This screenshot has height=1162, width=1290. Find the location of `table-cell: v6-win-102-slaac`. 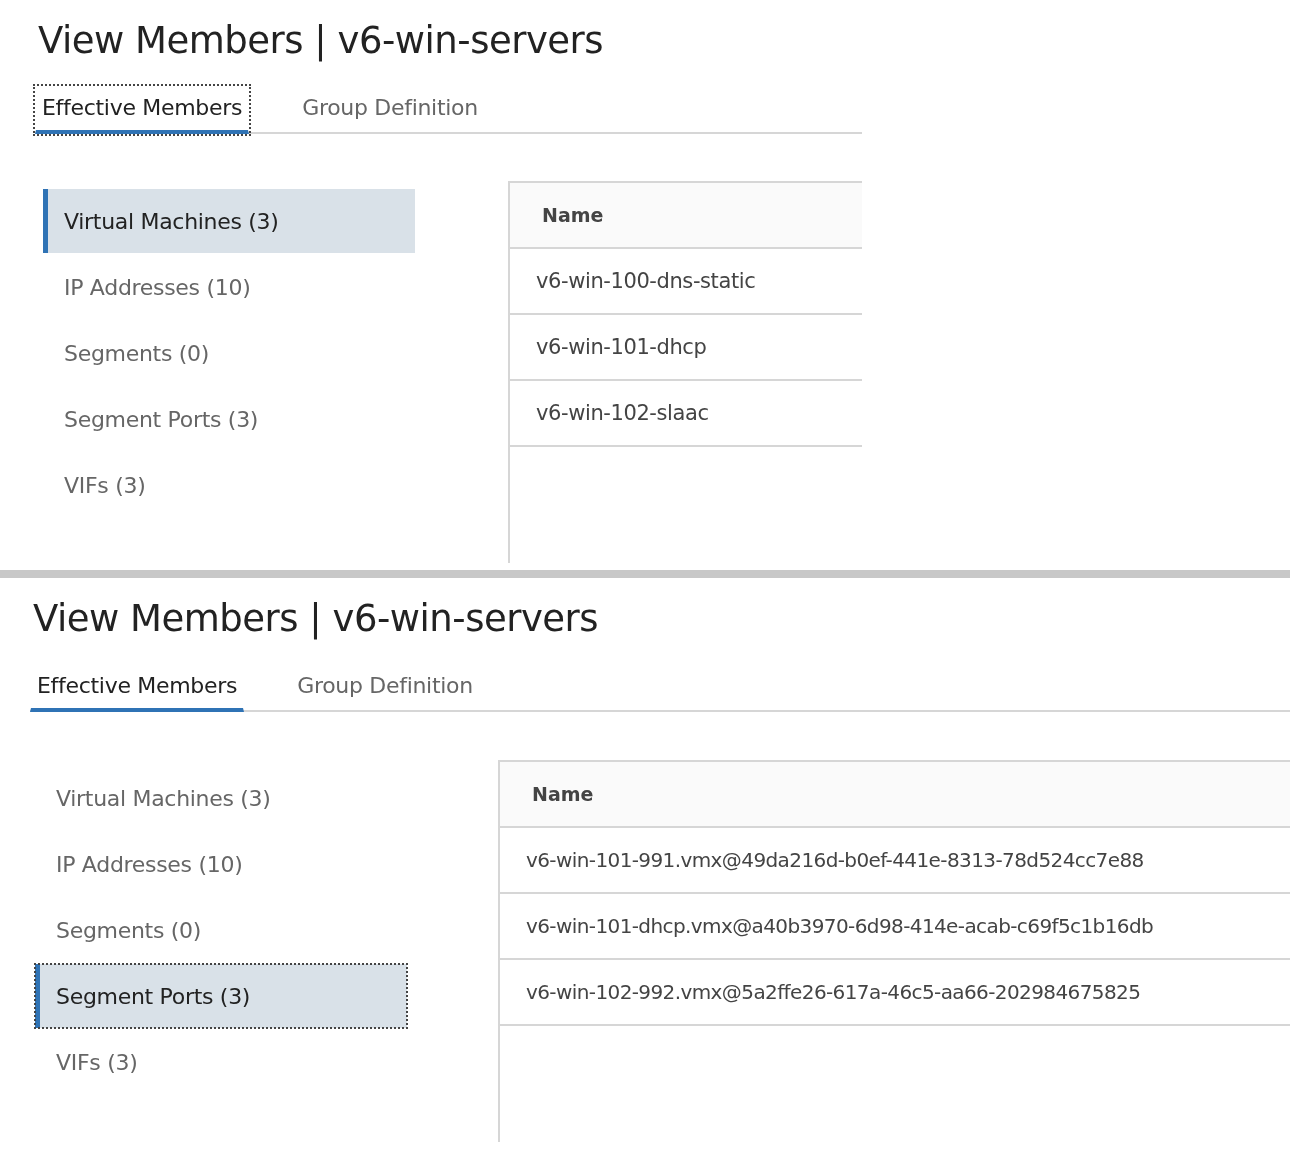

table-cell: v6-win-102-slaac is located at coordinates (622, 413).